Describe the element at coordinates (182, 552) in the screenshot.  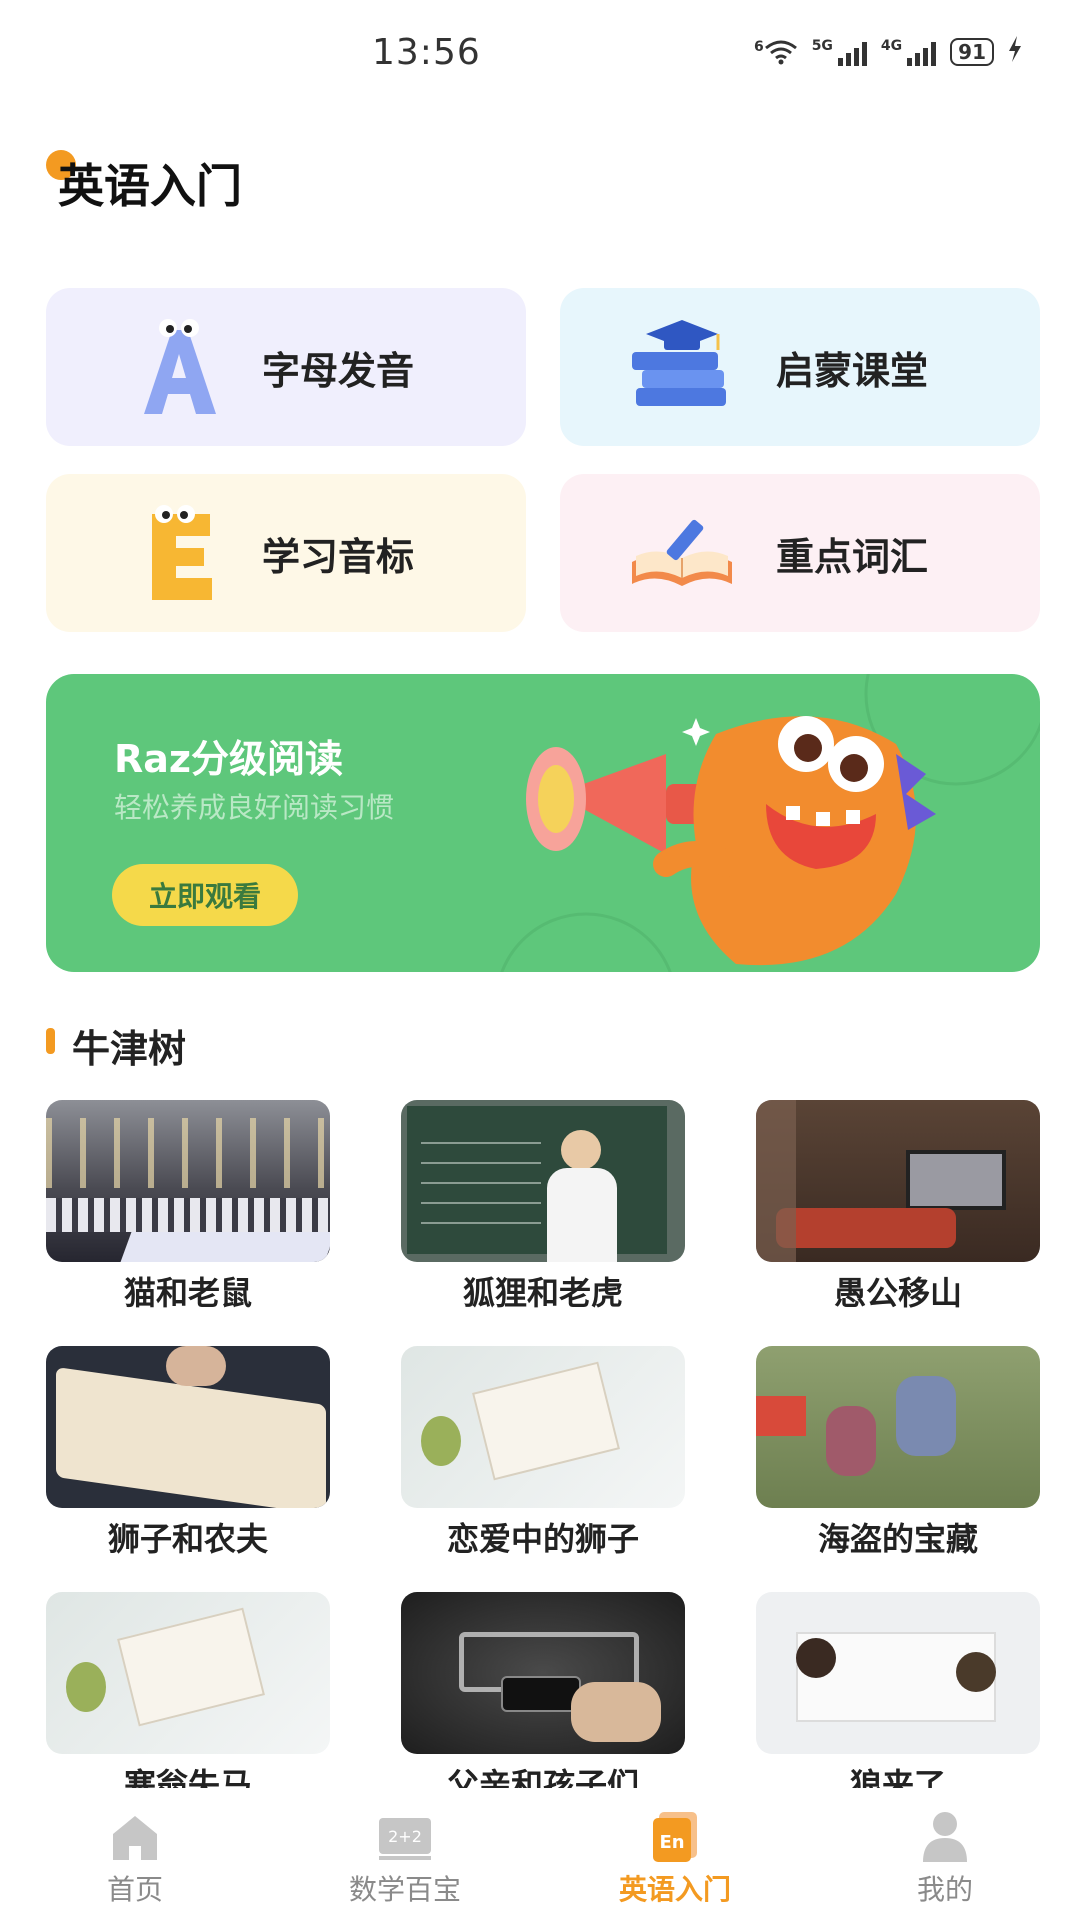
I see `letter-e-icon` at that location.